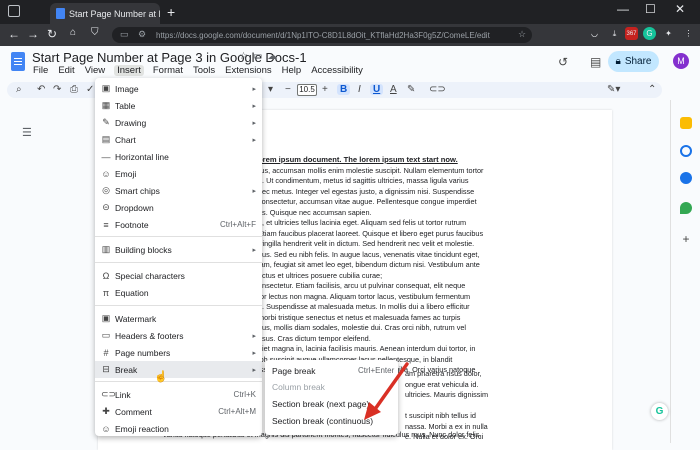  I want to click on spellcheck-icon: ✓, so click(90, 89).